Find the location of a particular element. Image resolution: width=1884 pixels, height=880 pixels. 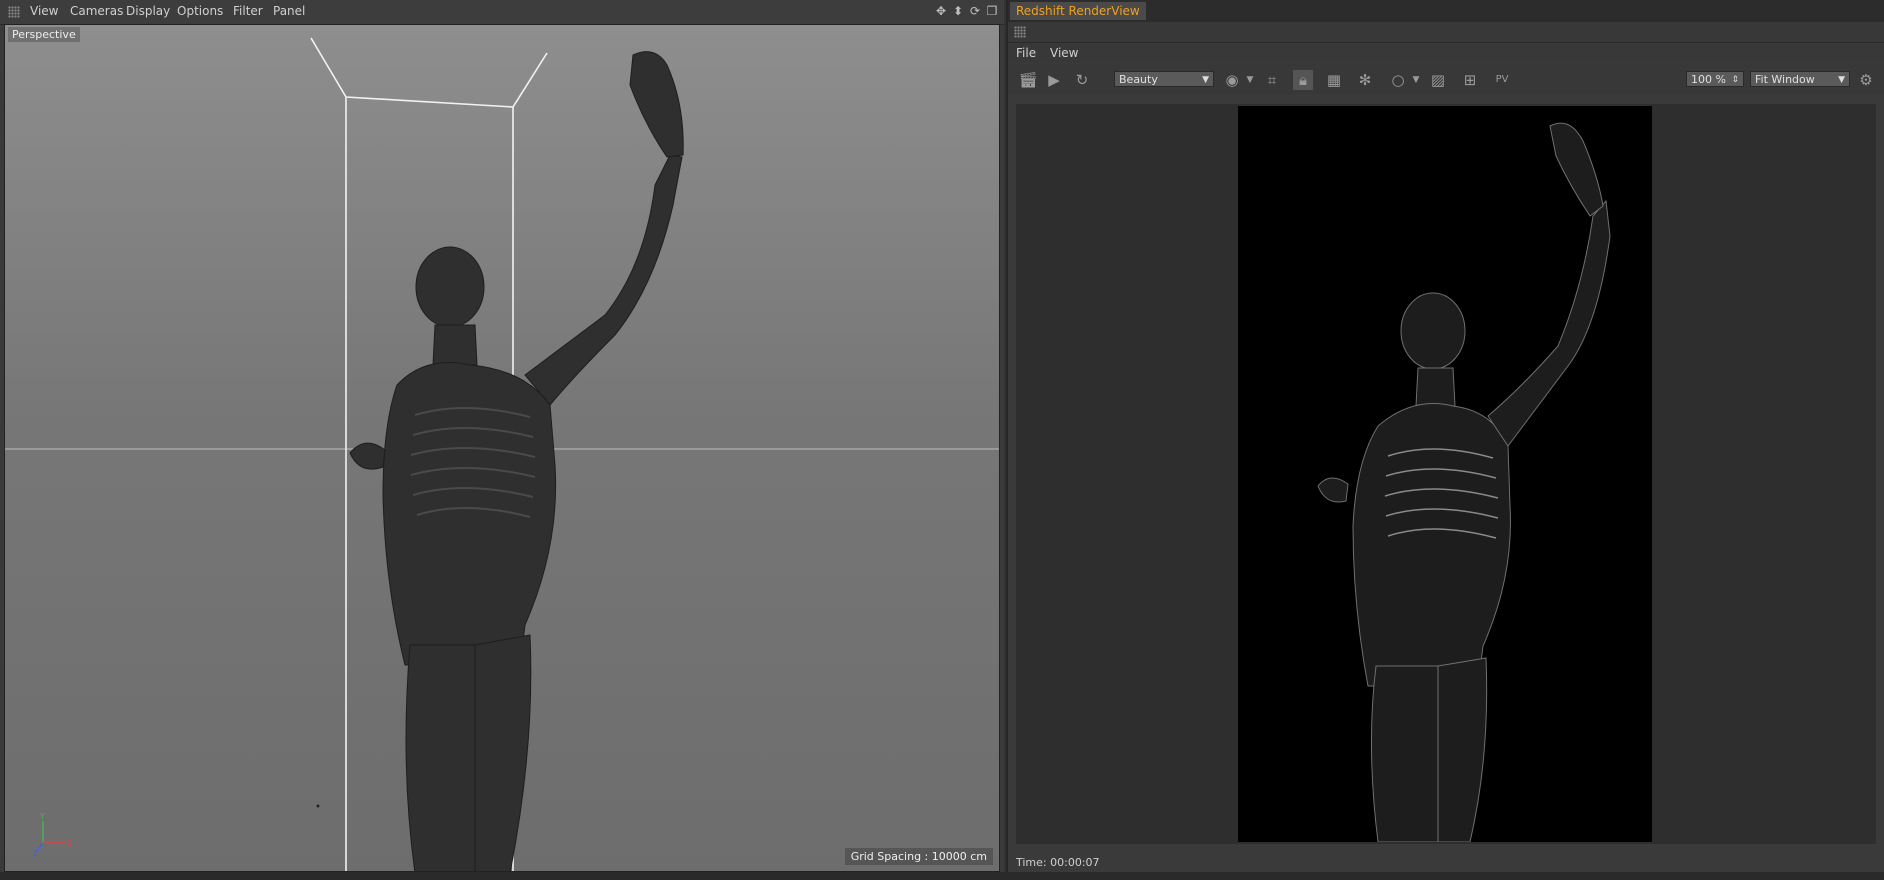

settings-gear-icon: ⚙ is located at coordinates (1866, 80).